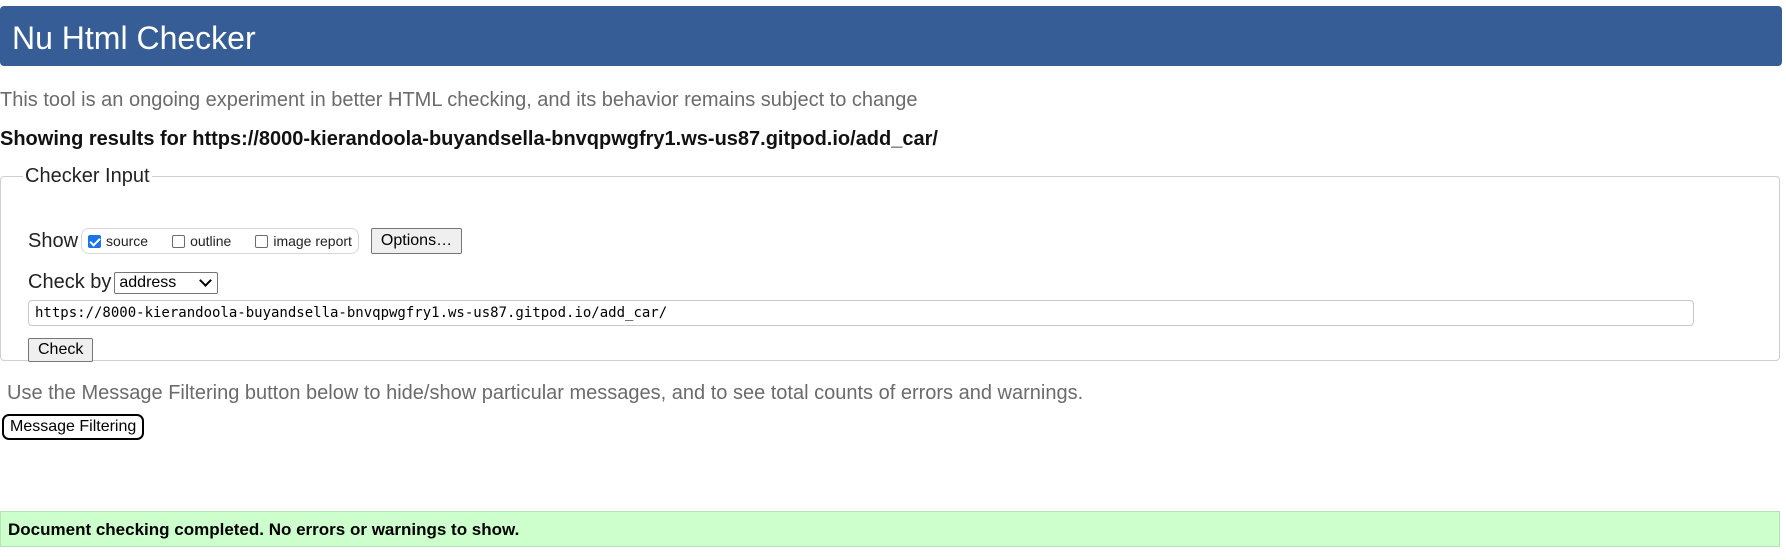 This screenshot has height=560, width=1786. What do you see at coordinates (206, 280) in the screenshot?
I see `chevron-down-icon` at bounding box center [206, 280].